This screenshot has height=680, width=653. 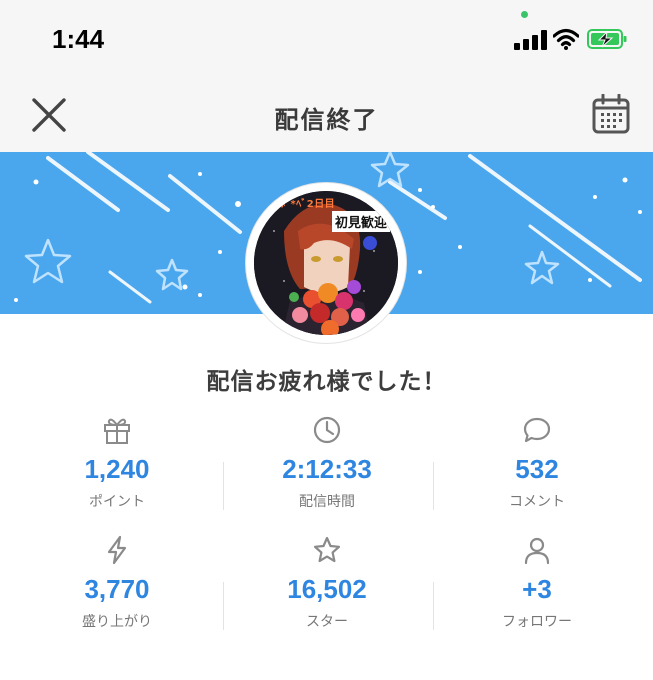 I want to click on stat-stars: 16,502 スター, so click(x=327, y=582).